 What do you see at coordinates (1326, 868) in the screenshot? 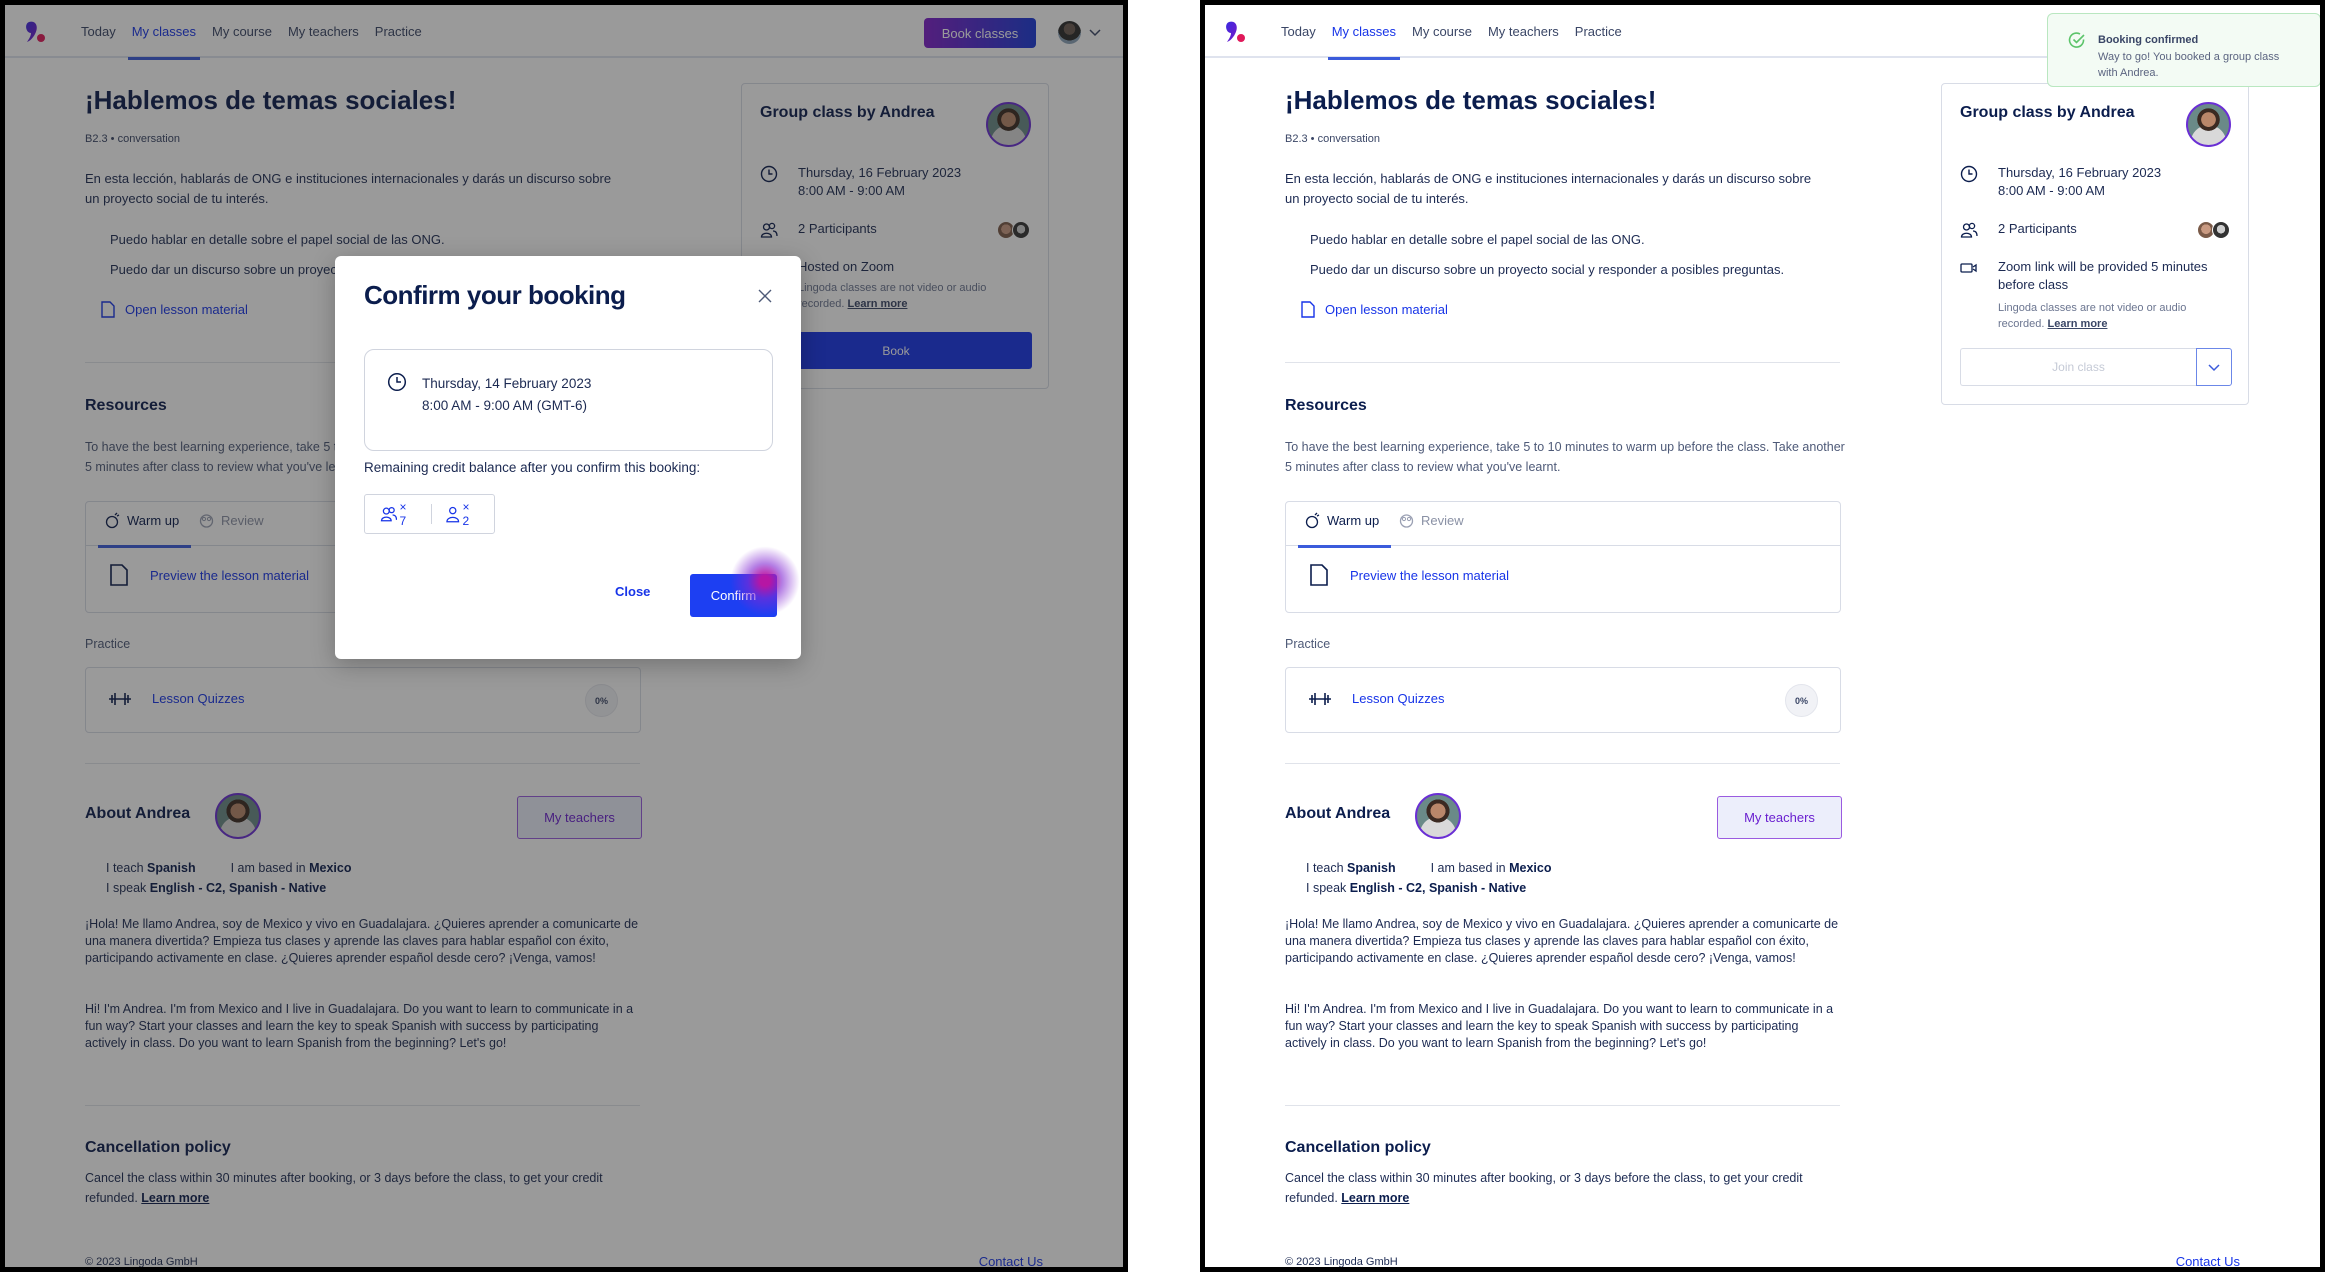
I see `teach-prefix: I teach` at bounding box center [1326, 868].